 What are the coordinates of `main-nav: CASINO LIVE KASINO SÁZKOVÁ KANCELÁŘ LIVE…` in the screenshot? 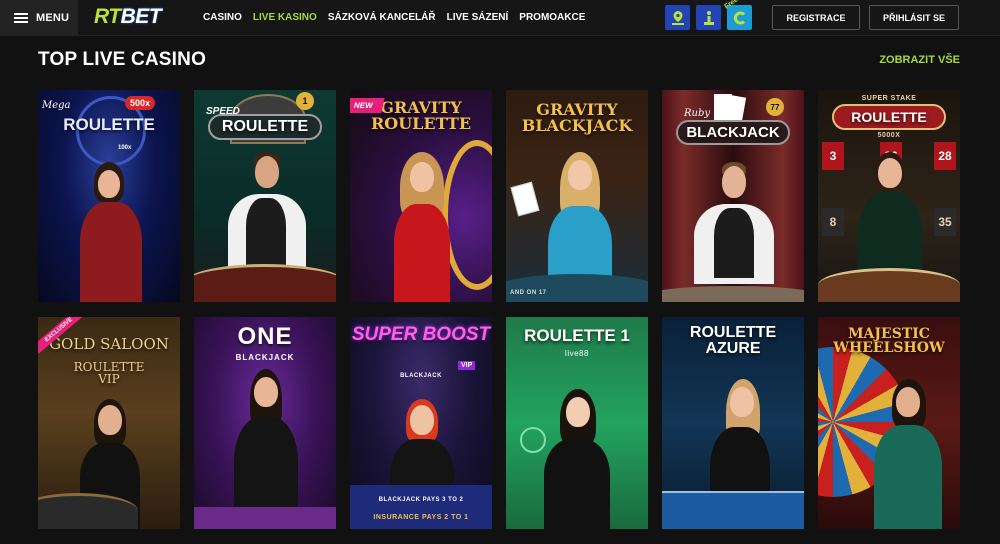 It's located at (394, 17).